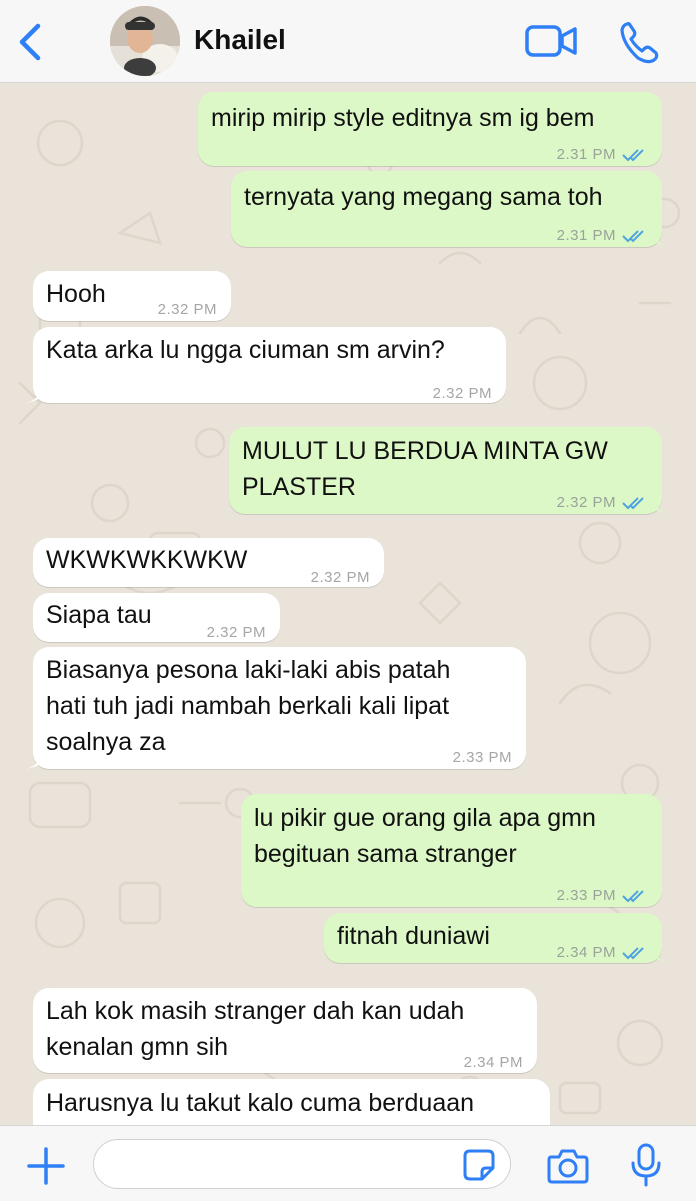 The height and width of the screenshot is (1201, 696). Describe the element at coordinates (302, 1164) in the screenshot. I see `message-input` at that location.